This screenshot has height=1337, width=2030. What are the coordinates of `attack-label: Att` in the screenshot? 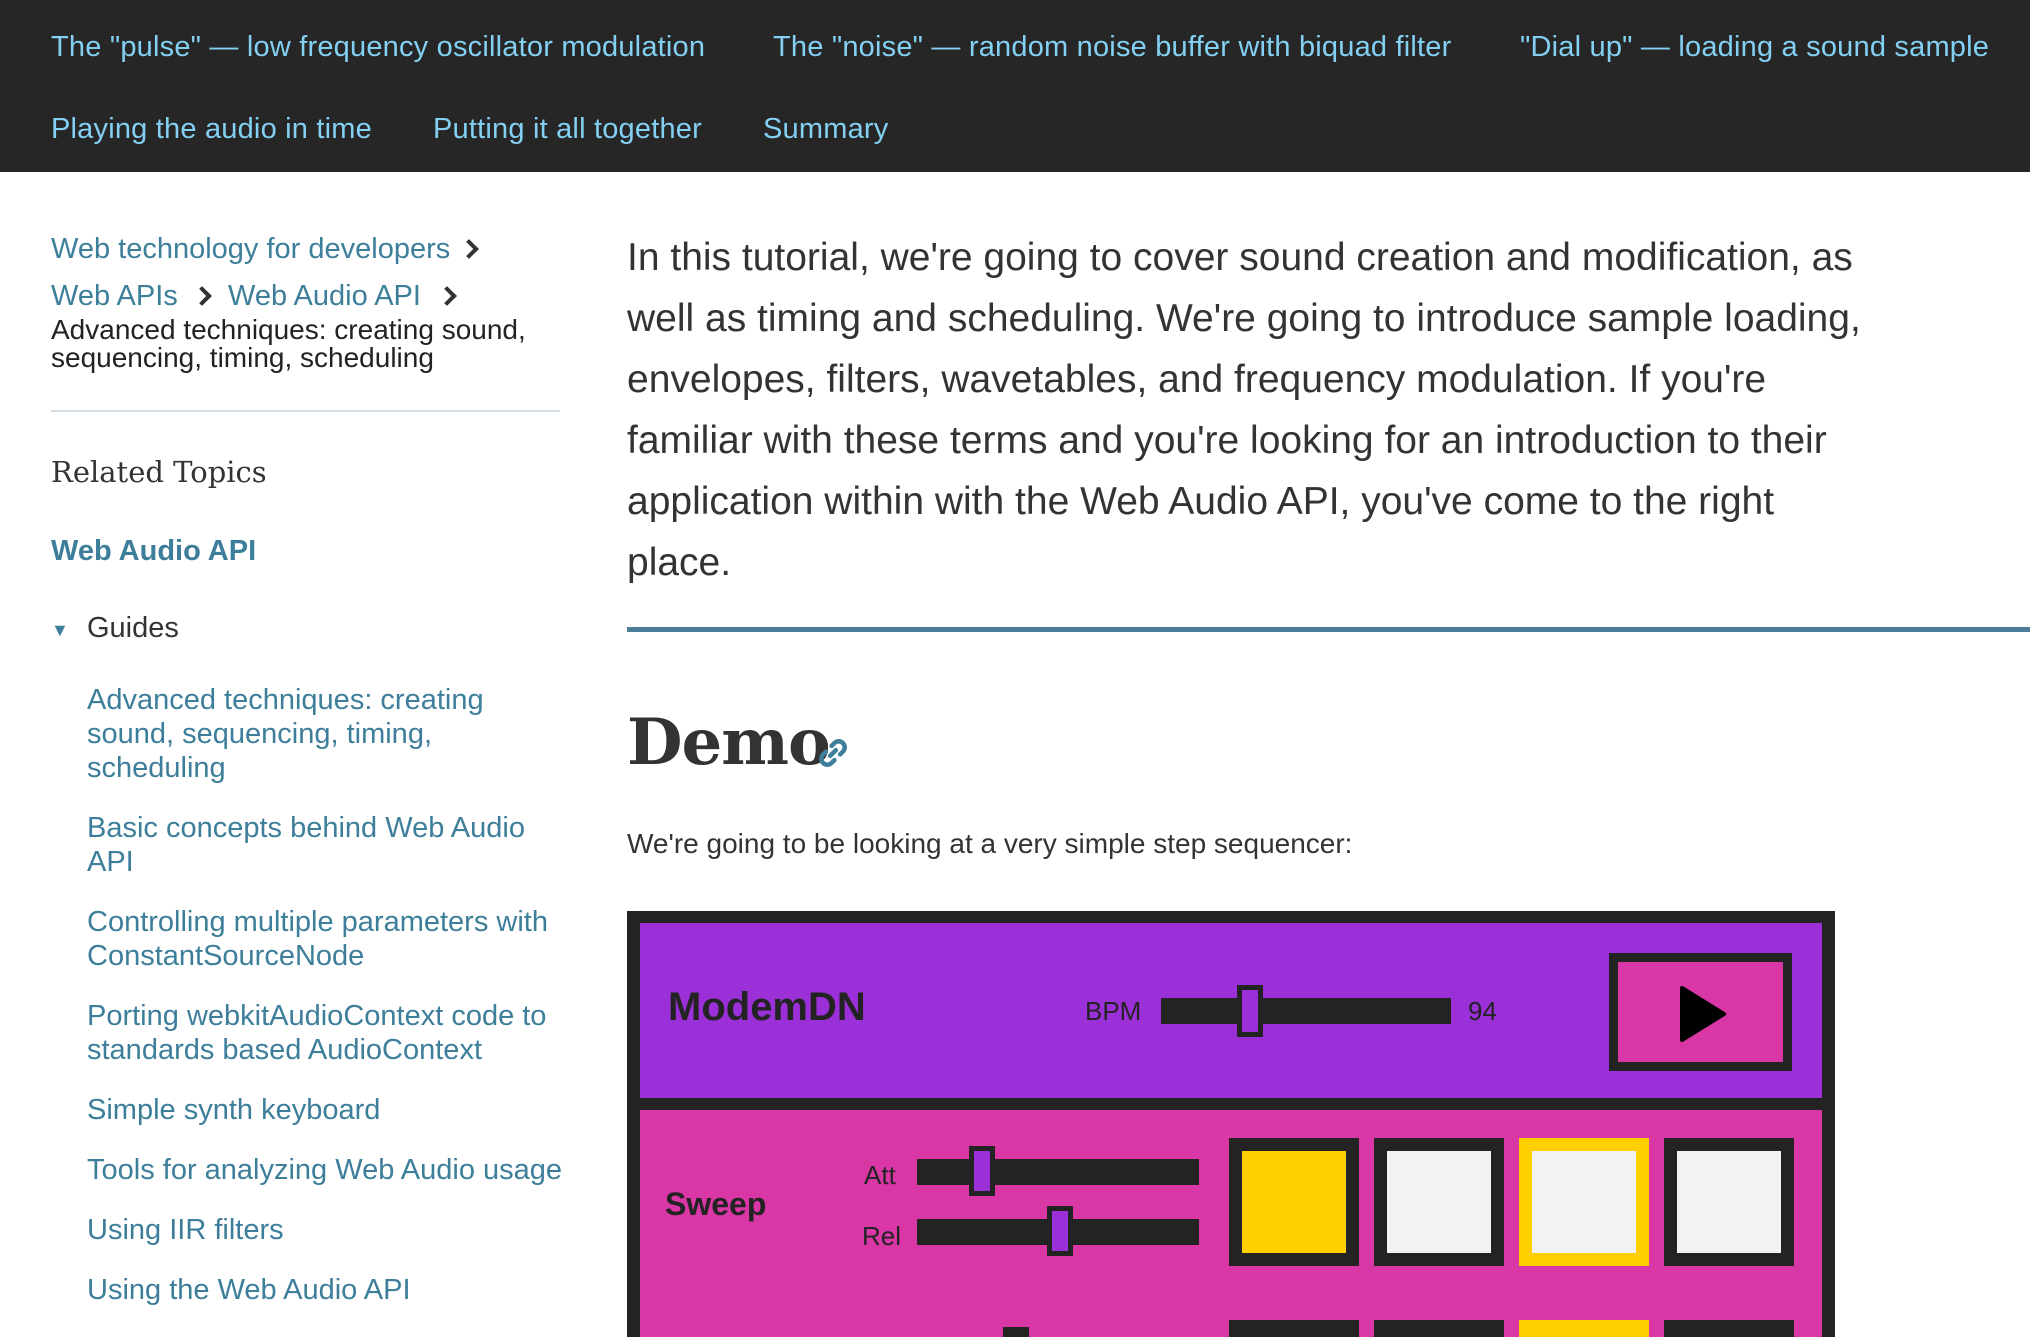 It's located at (880, 1175).